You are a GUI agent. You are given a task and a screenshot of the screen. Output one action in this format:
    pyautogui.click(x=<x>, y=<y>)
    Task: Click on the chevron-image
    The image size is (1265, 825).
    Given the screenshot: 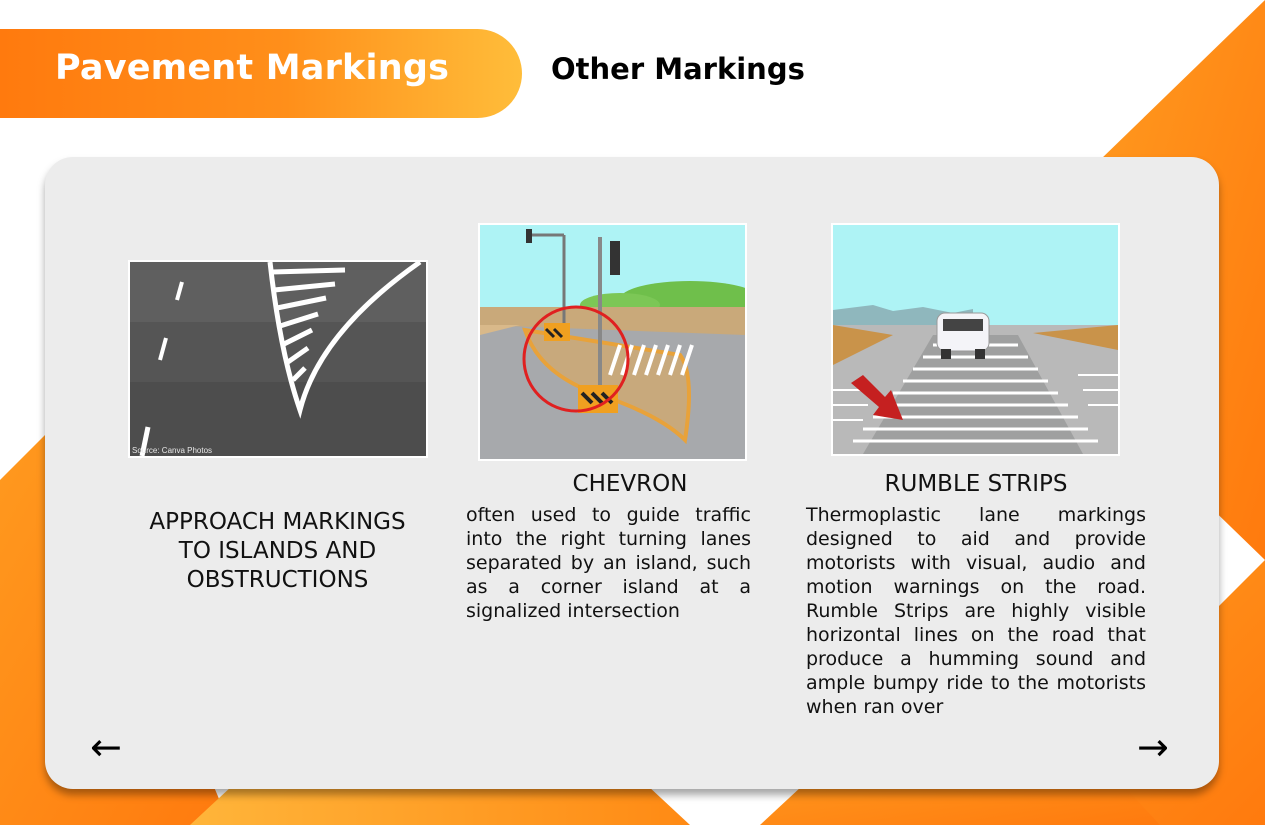 What is the action you would take?
    pyautogui.click(x=612, y=342)
    